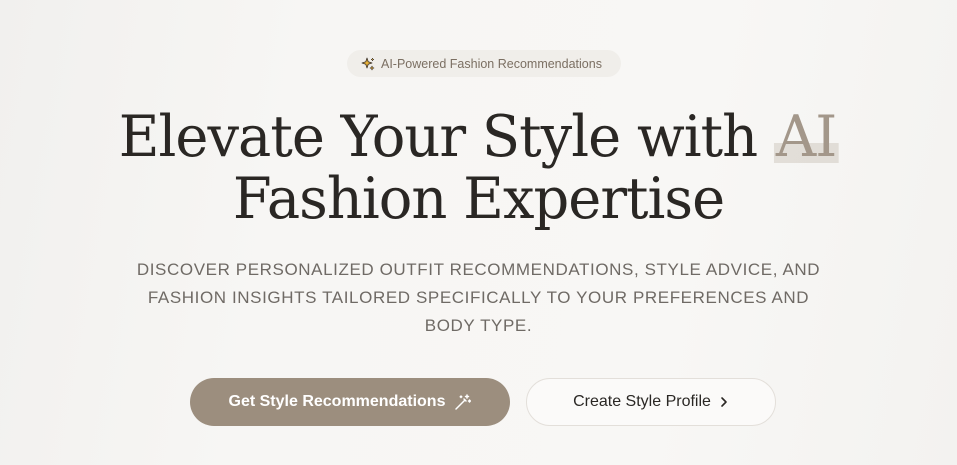 The image size is (957, 465). What do you see at coordinates (438, 137) in the screenshot?
I see `headline-prefix: Elevate Your Style with` at bounding box center [438, 137].